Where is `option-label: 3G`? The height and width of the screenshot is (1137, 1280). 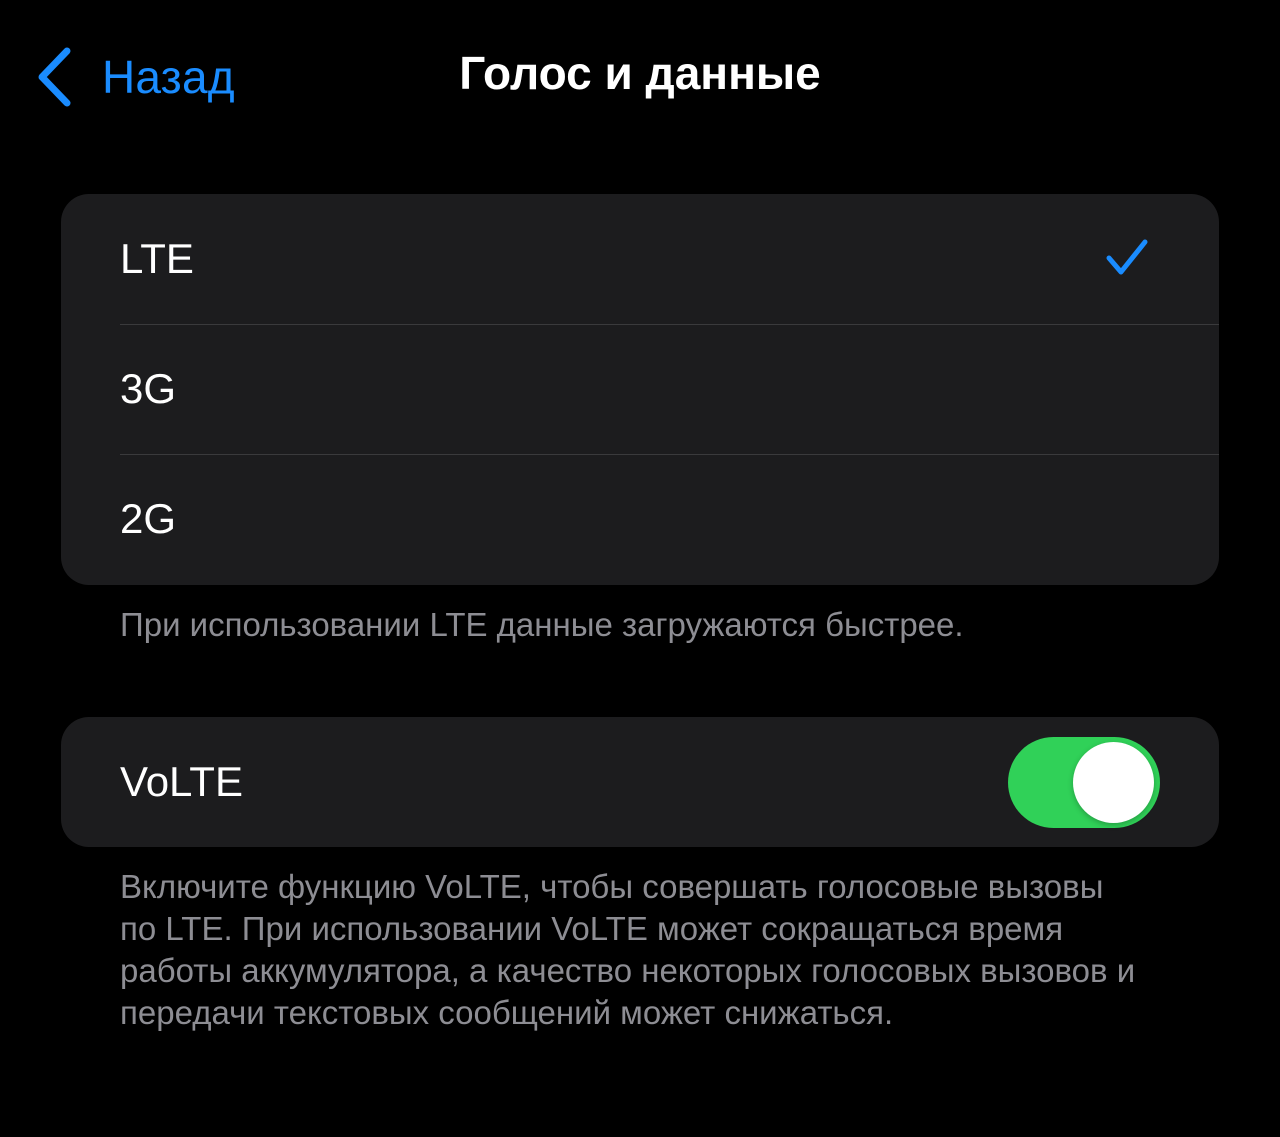 option-label: 3G is located at coordinates (148, 388).